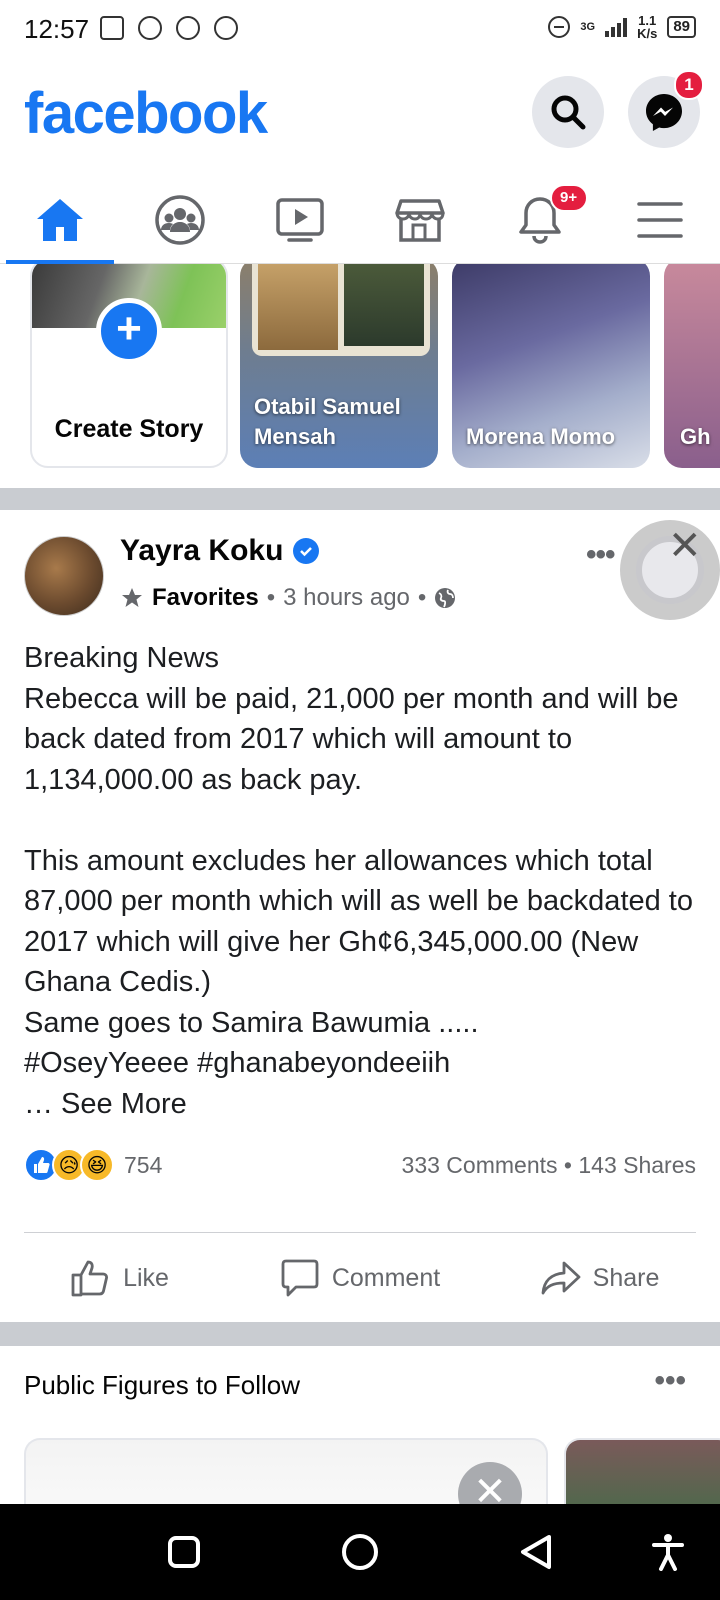 The image size is (720, 1600). What do you see at coordinates (551, 366) in the screenshot?
I see `story-card: Morena Momo` at bounding box center [551, 366].